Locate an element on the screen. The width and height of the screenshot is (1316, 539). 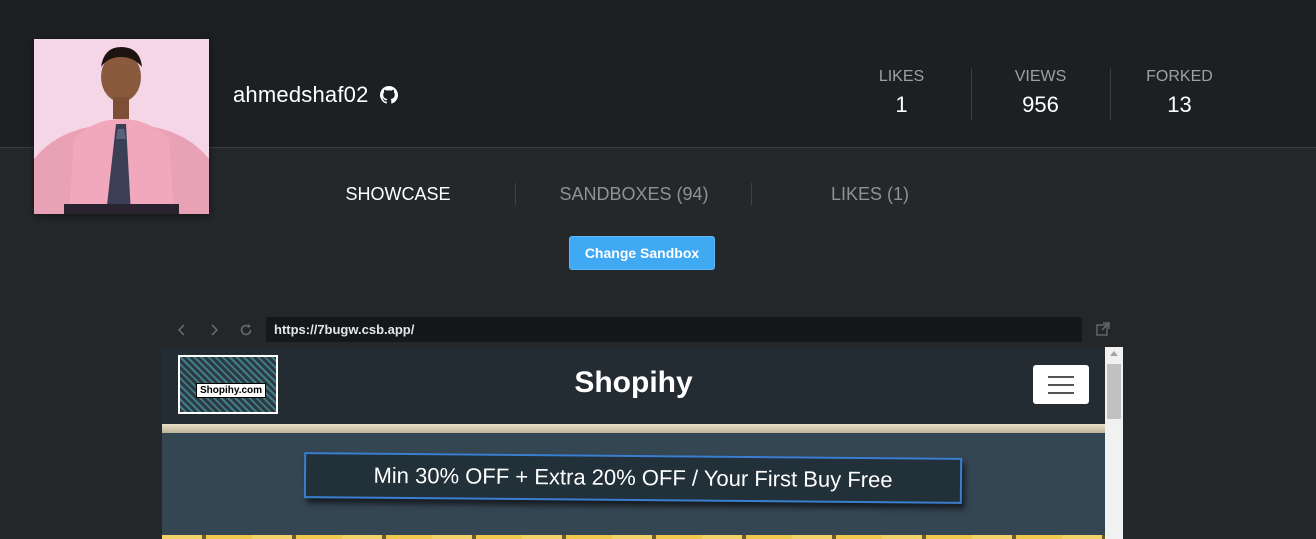
stat-likes: LIKES 1 is located at coordinates (901, 94).